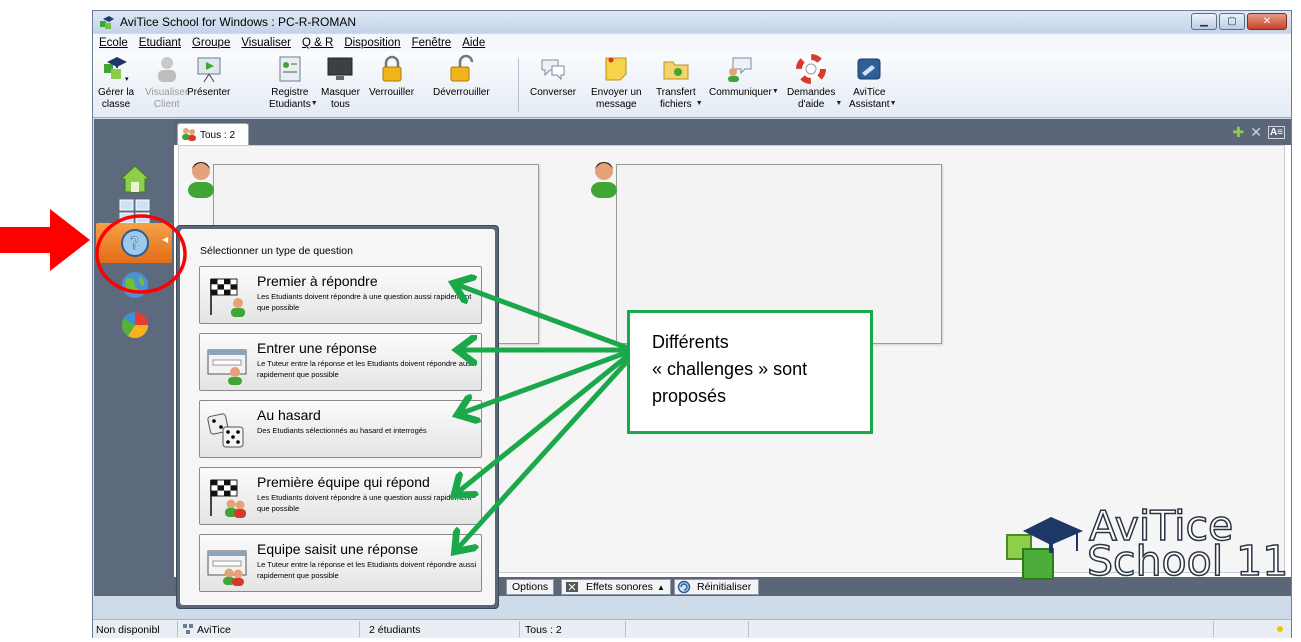  What do you see at coordinates (530, 587) in the screenshot?
I see `options-button: Options` at bounding box center [530, 587].